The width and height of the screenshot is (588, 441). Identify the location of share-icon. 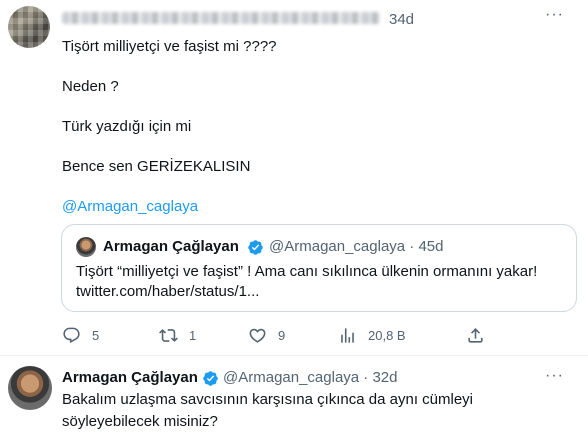
(475, 335).